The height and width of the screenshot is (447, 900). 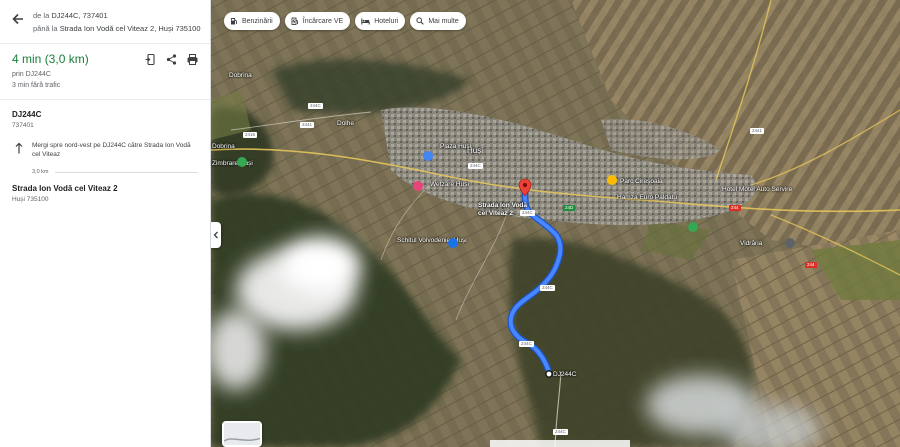 What do you see at coordinates (126, 172) in the screenshot?
I see `step-divider` at bounding box center [126, 172].